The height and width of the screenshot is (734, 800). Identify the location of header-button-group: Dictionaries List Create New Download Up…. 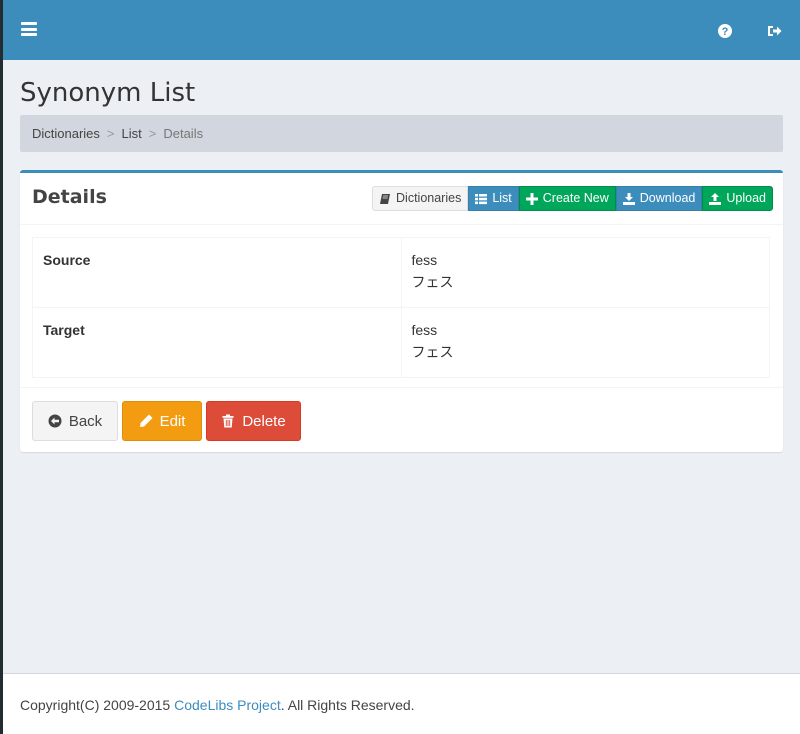
(572, 198).